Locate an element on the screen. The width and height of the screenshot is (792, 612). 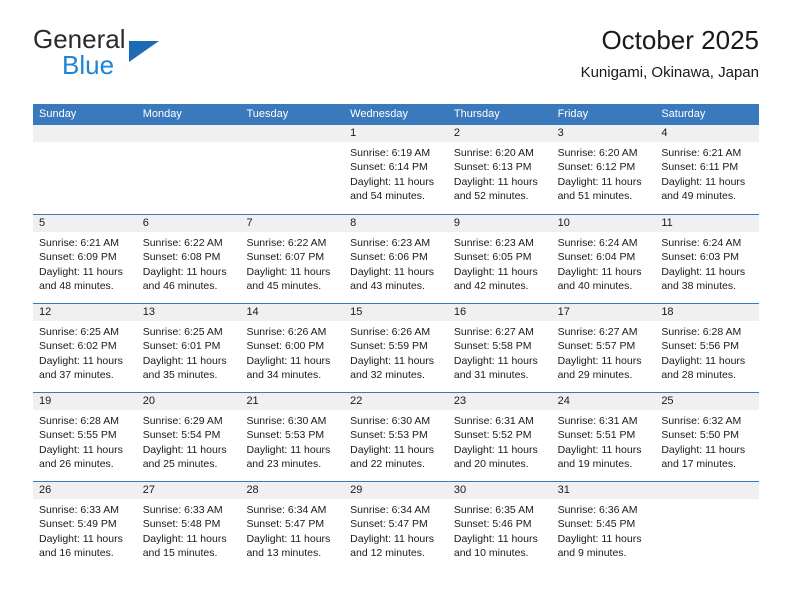
sunrise-text: Sunrise: 6:30 AM is located at coordinates (286, 421).